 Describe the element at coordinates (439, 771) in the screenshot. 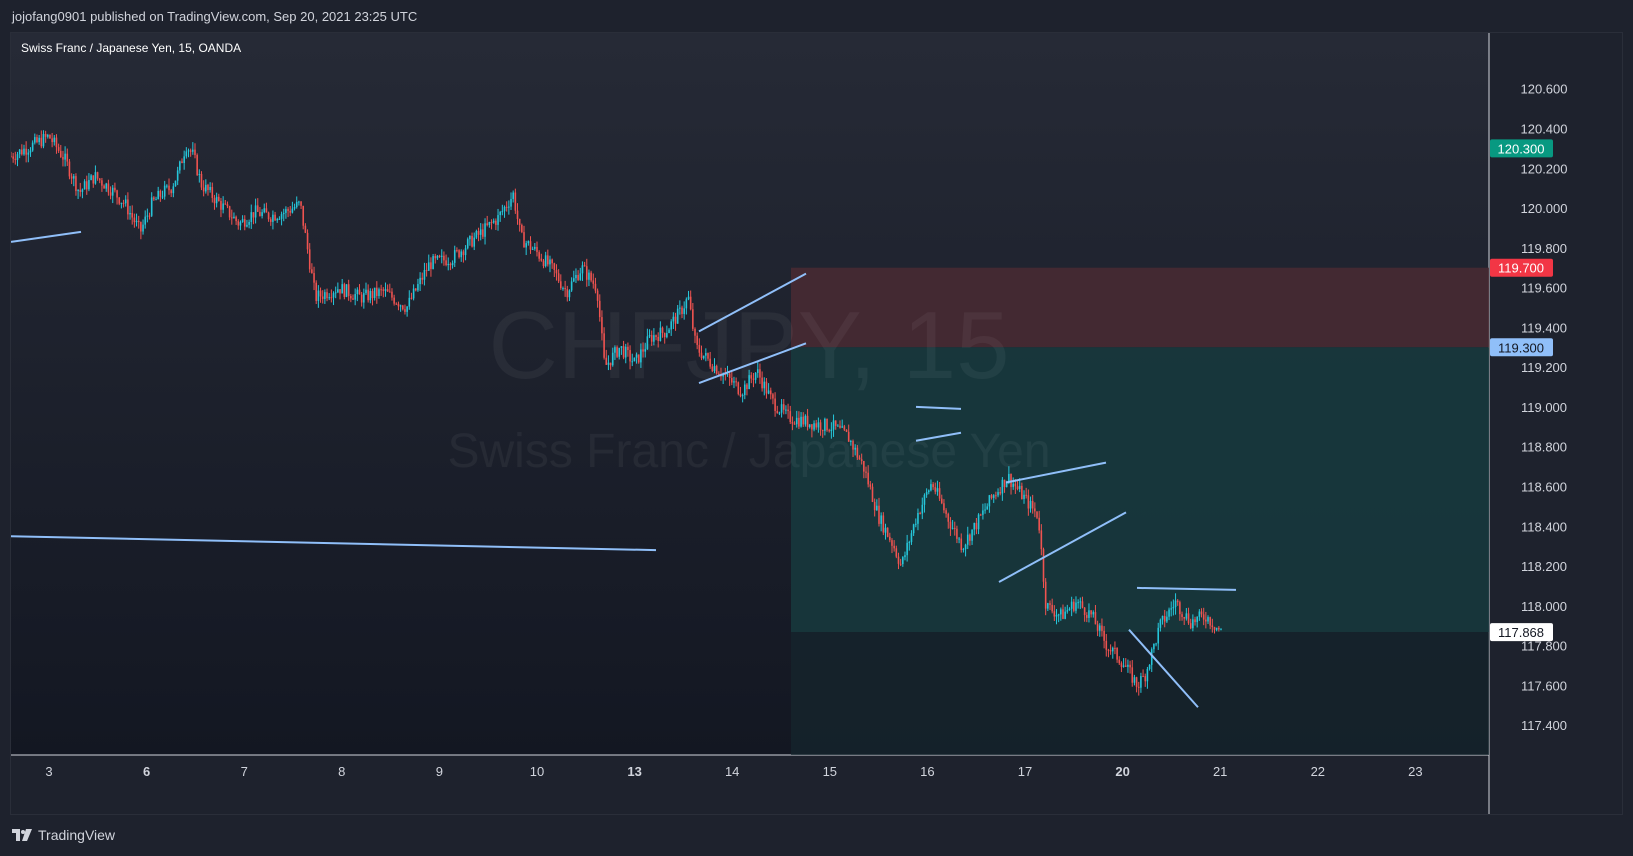

I see `time-tick-9: 9` at that location.